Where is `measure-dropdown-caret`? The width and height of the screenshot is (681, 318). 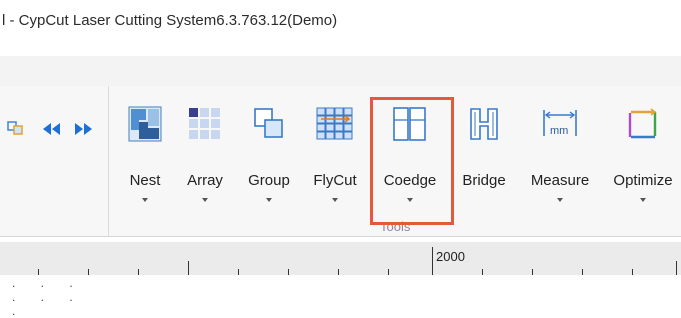 measure-dropdown-caret is located at coordinates (560, 200).